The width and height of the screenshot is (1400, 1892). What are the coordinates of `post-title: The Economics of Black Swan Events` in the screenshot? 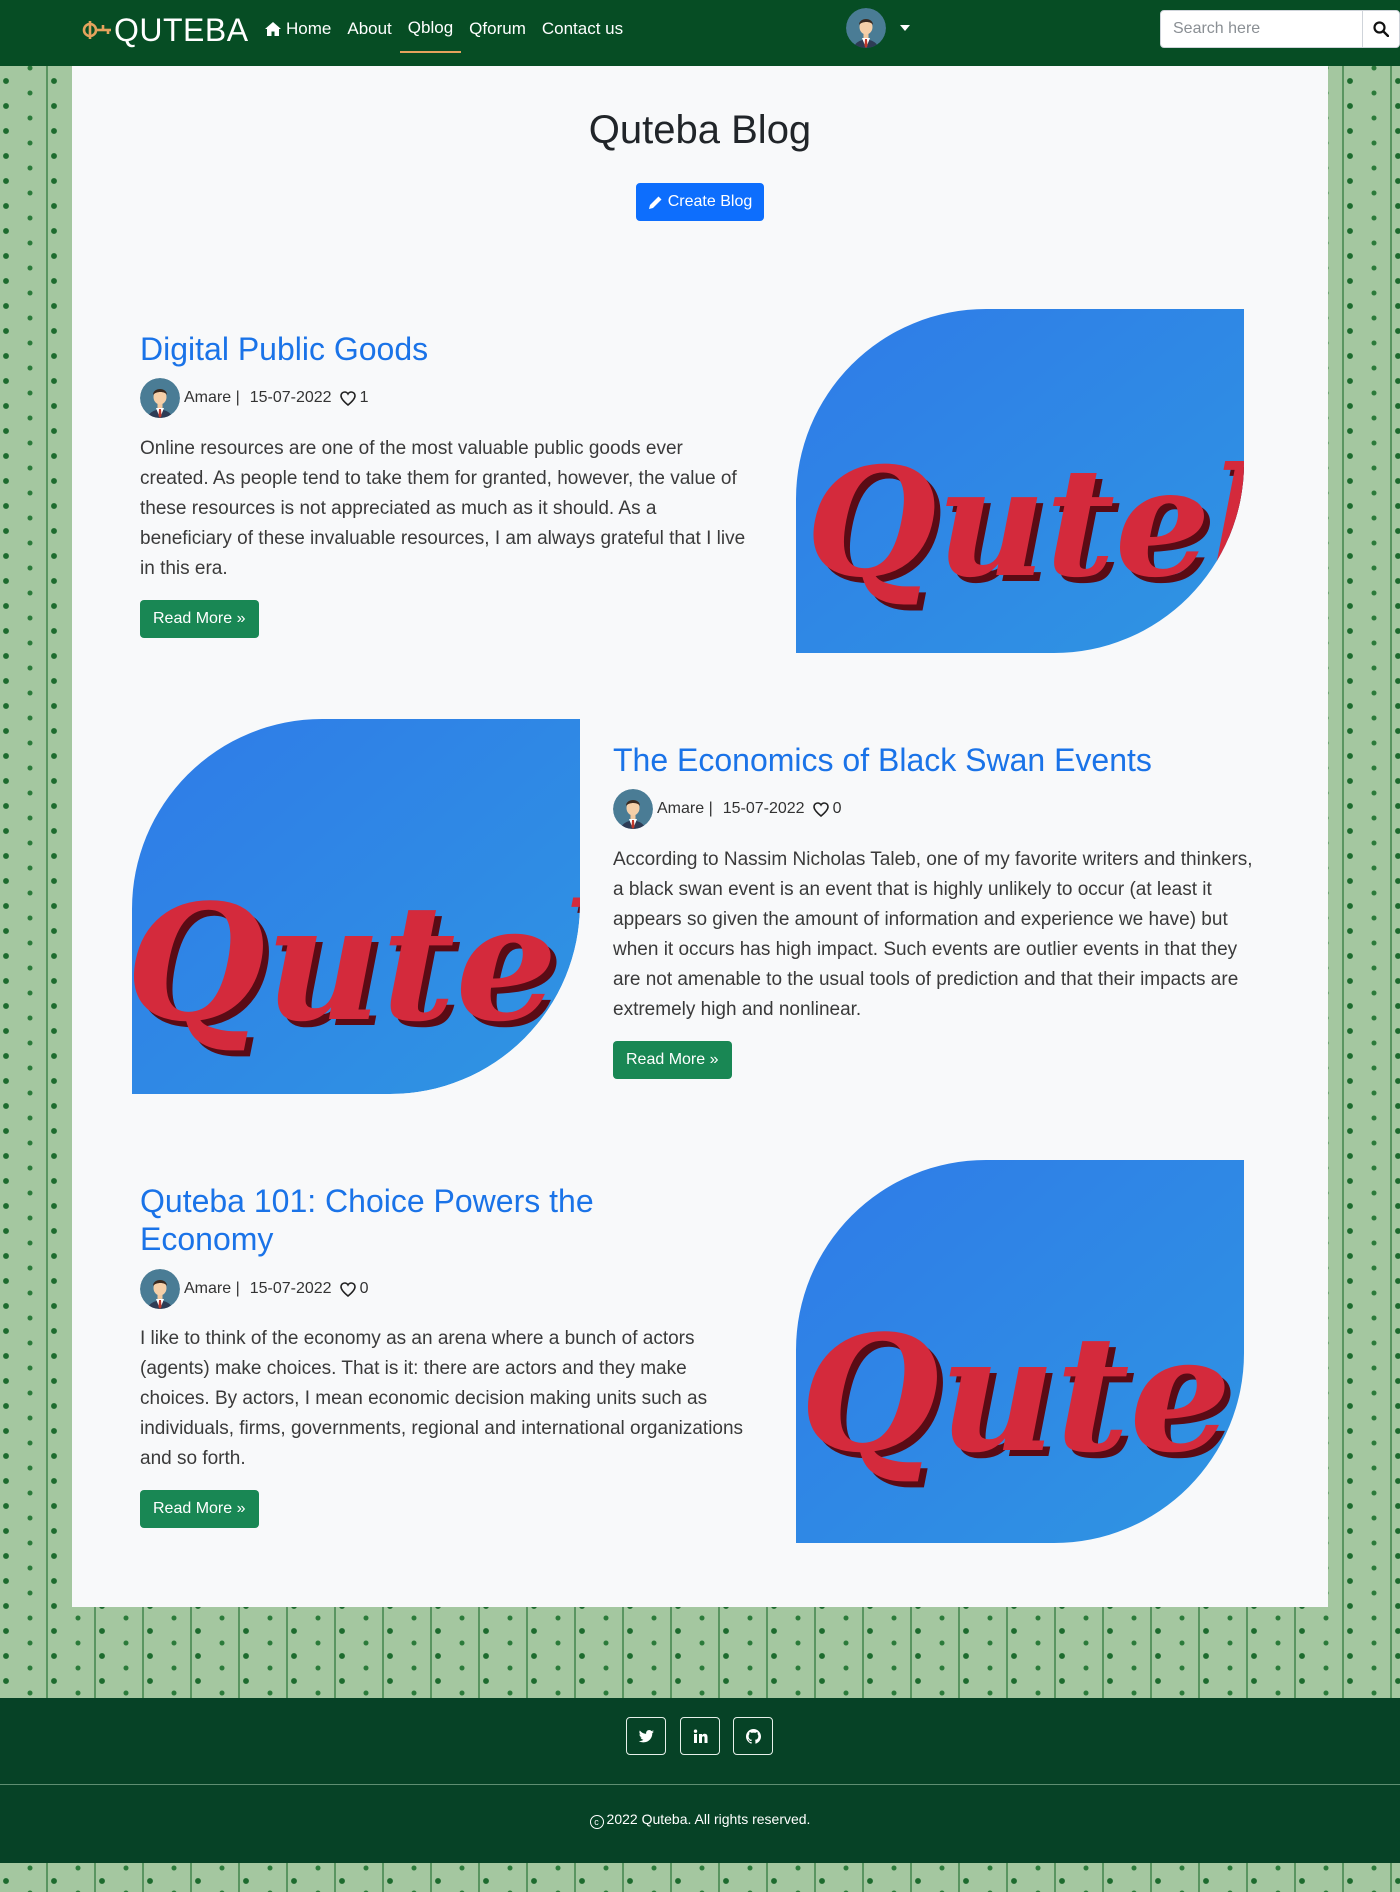 It's located at (943, 760).